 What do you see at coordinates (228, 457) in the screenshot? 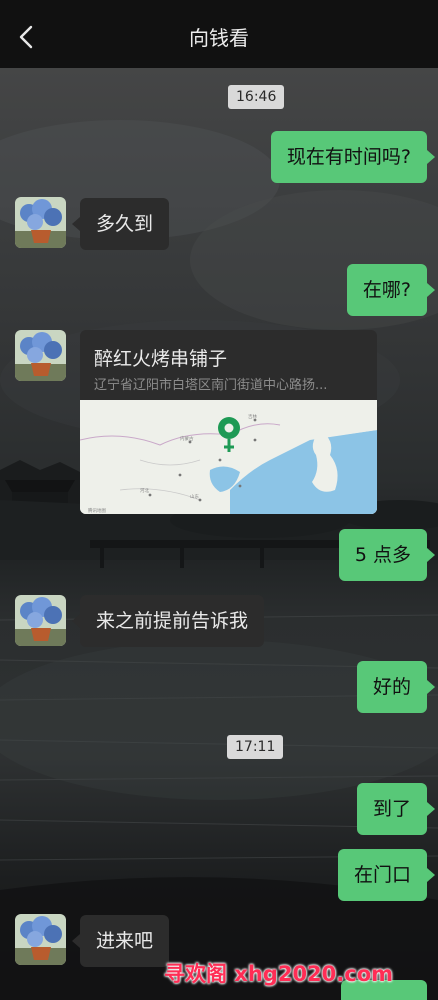
I see `location-map-preview: 内蒙古 吉林 河北 山东 腾讯地图` at bounding box center [228, 457].